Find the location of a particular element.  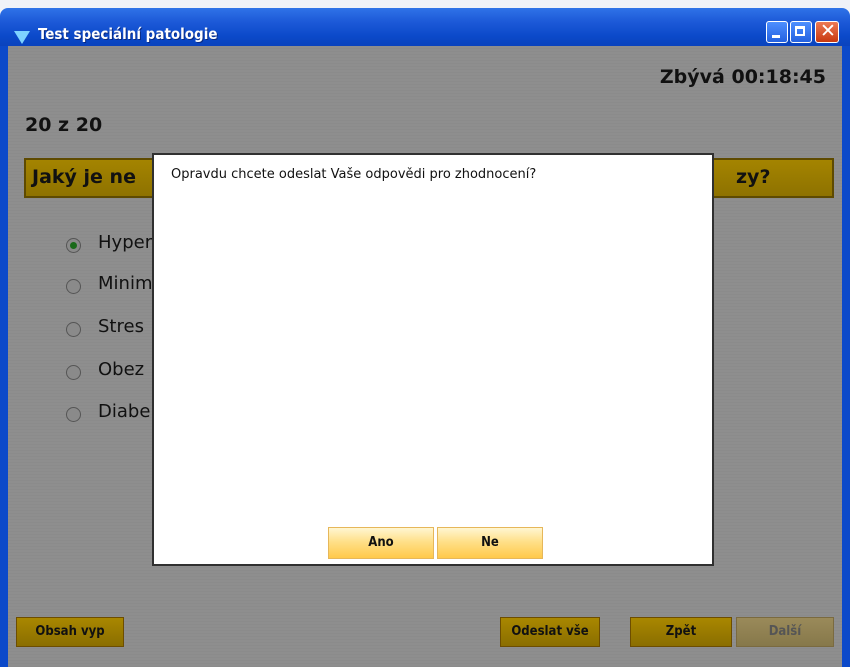

title-bar: Test speciální patologie ✕ is located at coordinates (425, 27).